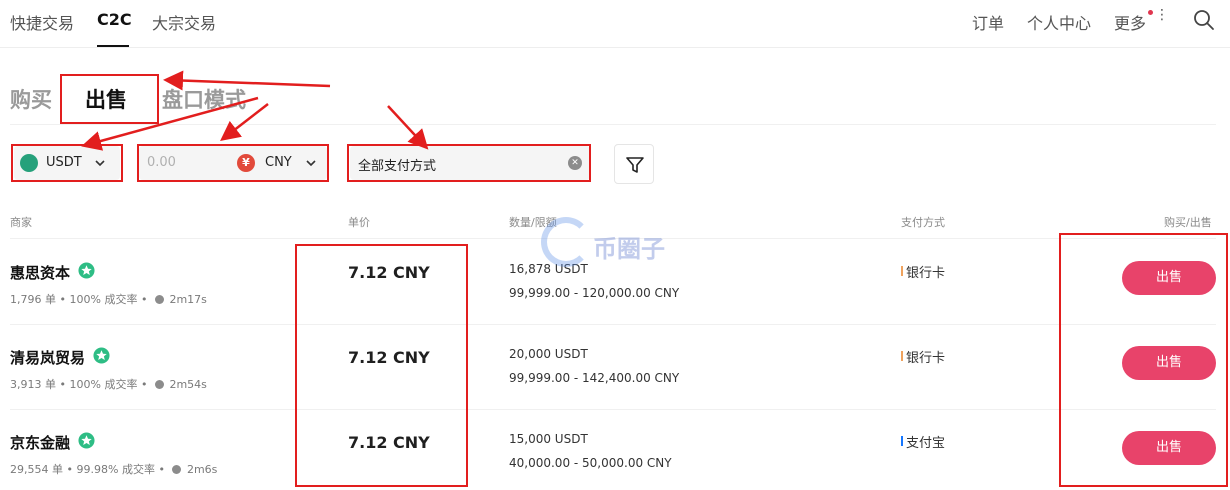 This screenshot has height=490, width=1230. Describe the element at coordinates (114, 19) in the screenshot. I see `tab-c2c: C2C` at that location.